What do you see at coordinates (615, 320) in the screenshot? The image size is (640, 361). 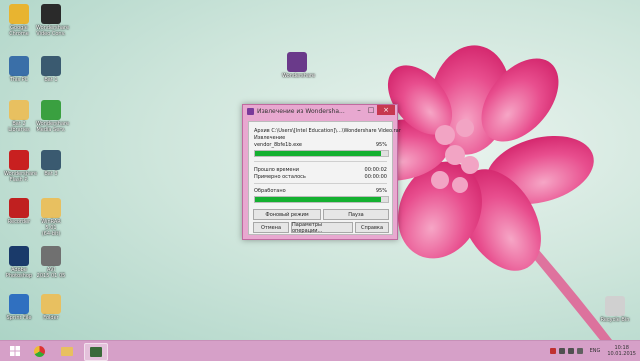 I see `desktop-icon-label: Recycle Bin` at bounding box center [615, 320].